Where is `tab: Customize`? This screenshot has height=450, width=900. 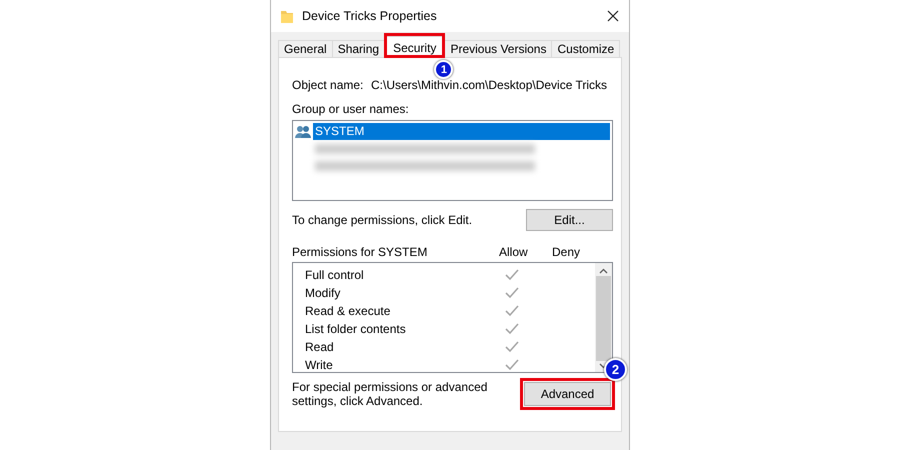 tab: Customize is located at coordinates (585, 49).